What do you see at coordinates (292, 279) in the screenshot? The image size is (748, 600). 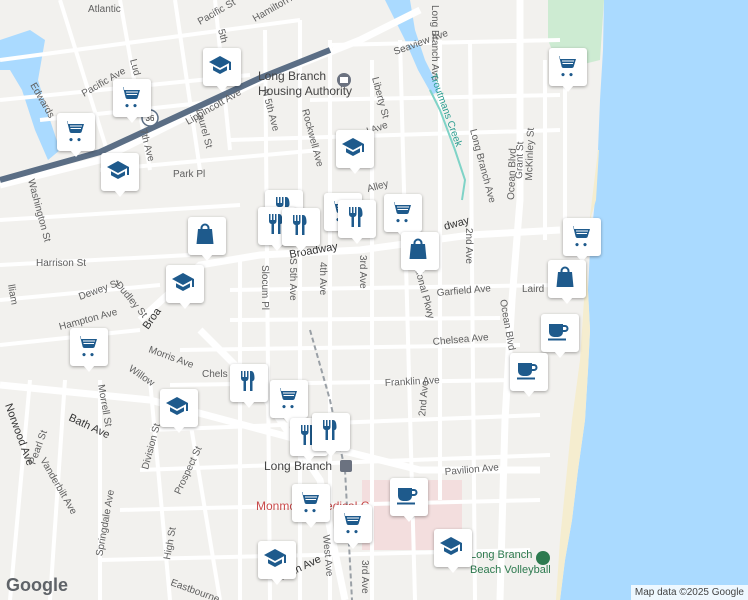 I see `street-label-s5th: S 5th Ave` at bounding box center [292, 279].